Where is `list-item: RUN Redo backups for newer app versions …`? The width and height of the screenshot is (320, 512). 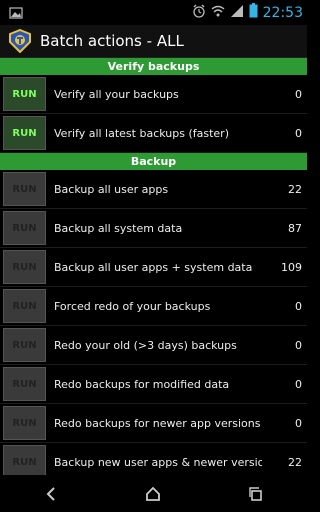 list-item: RUN Redo backups for newer app versions … is located at coordinates (153, 423).